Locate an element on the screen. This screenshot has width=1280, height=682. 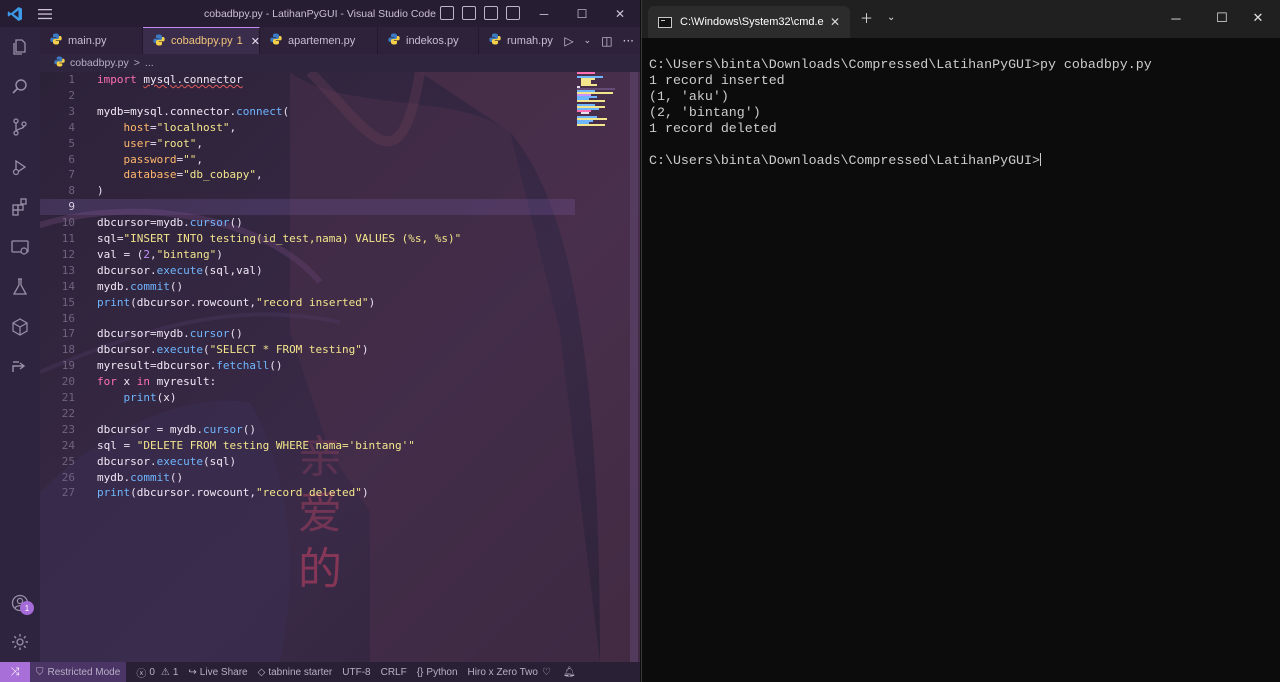
theme-status: Hiro x Zero Two ♡ is located at coordinates (509, 672).